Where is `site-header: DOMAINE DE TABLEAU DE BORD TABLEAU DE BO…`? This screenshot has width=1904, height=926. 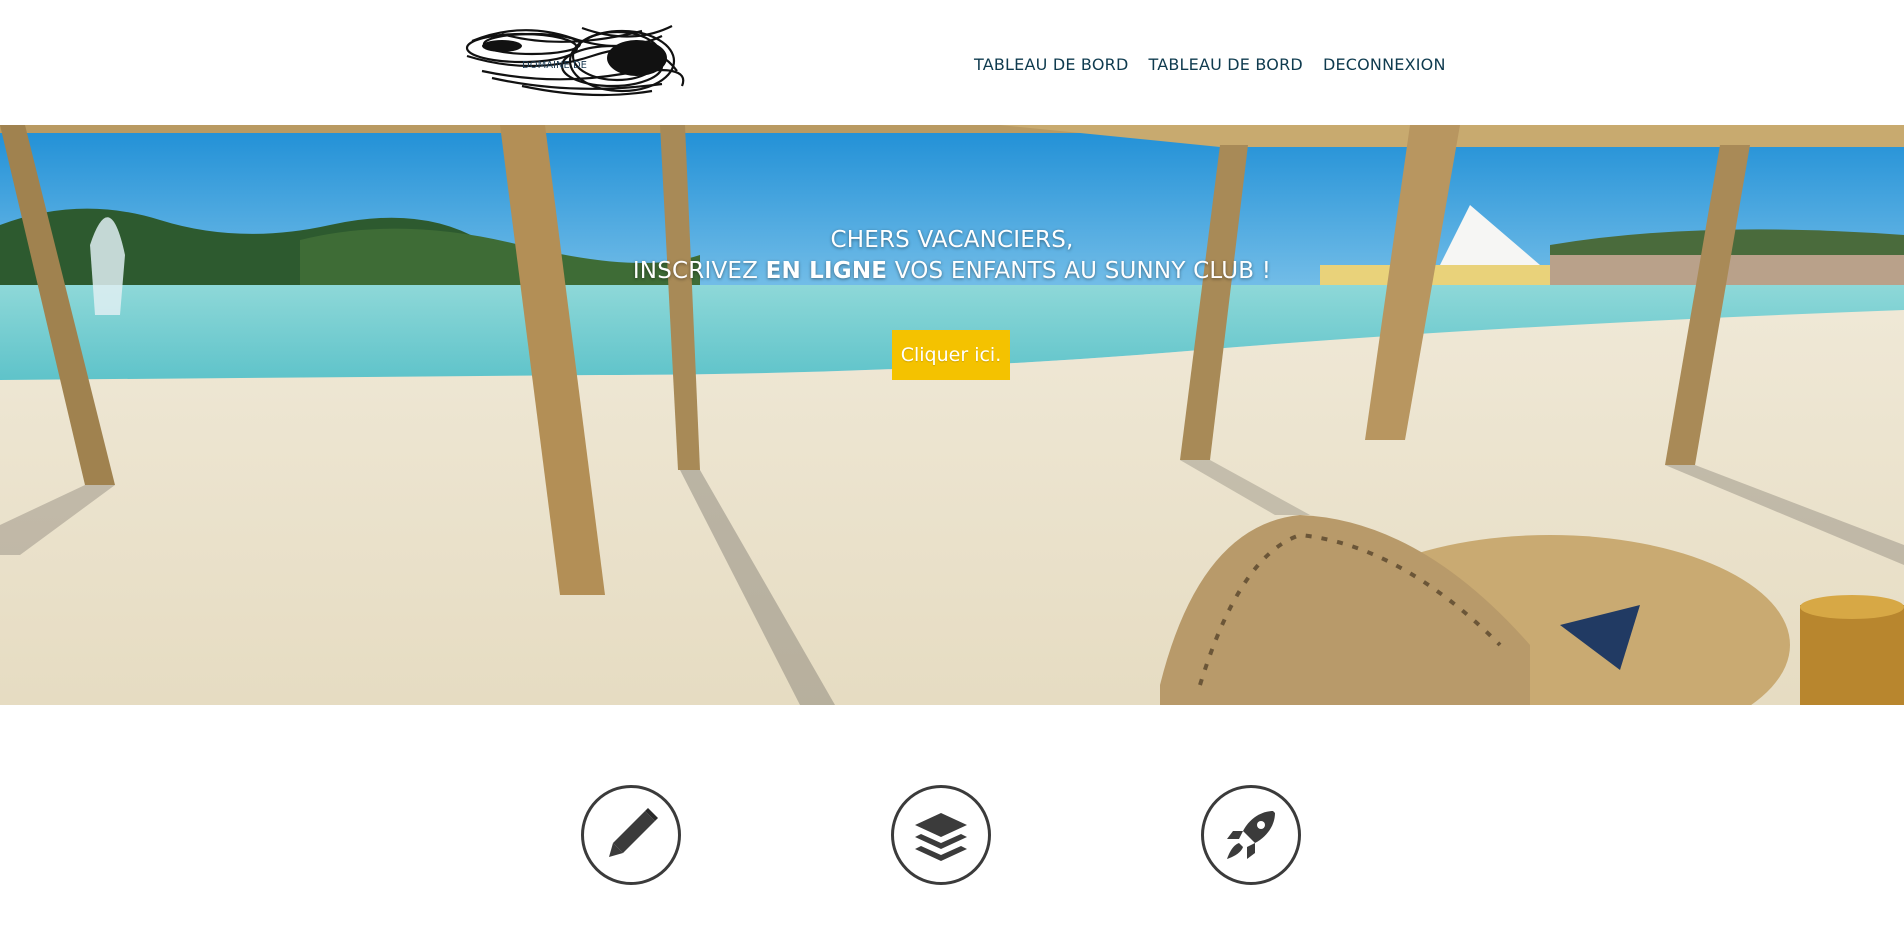 site-header: DOMAINE DE TABLEAU DE BORD TABLEAU DE BO… is located at coordinates (952, 62).